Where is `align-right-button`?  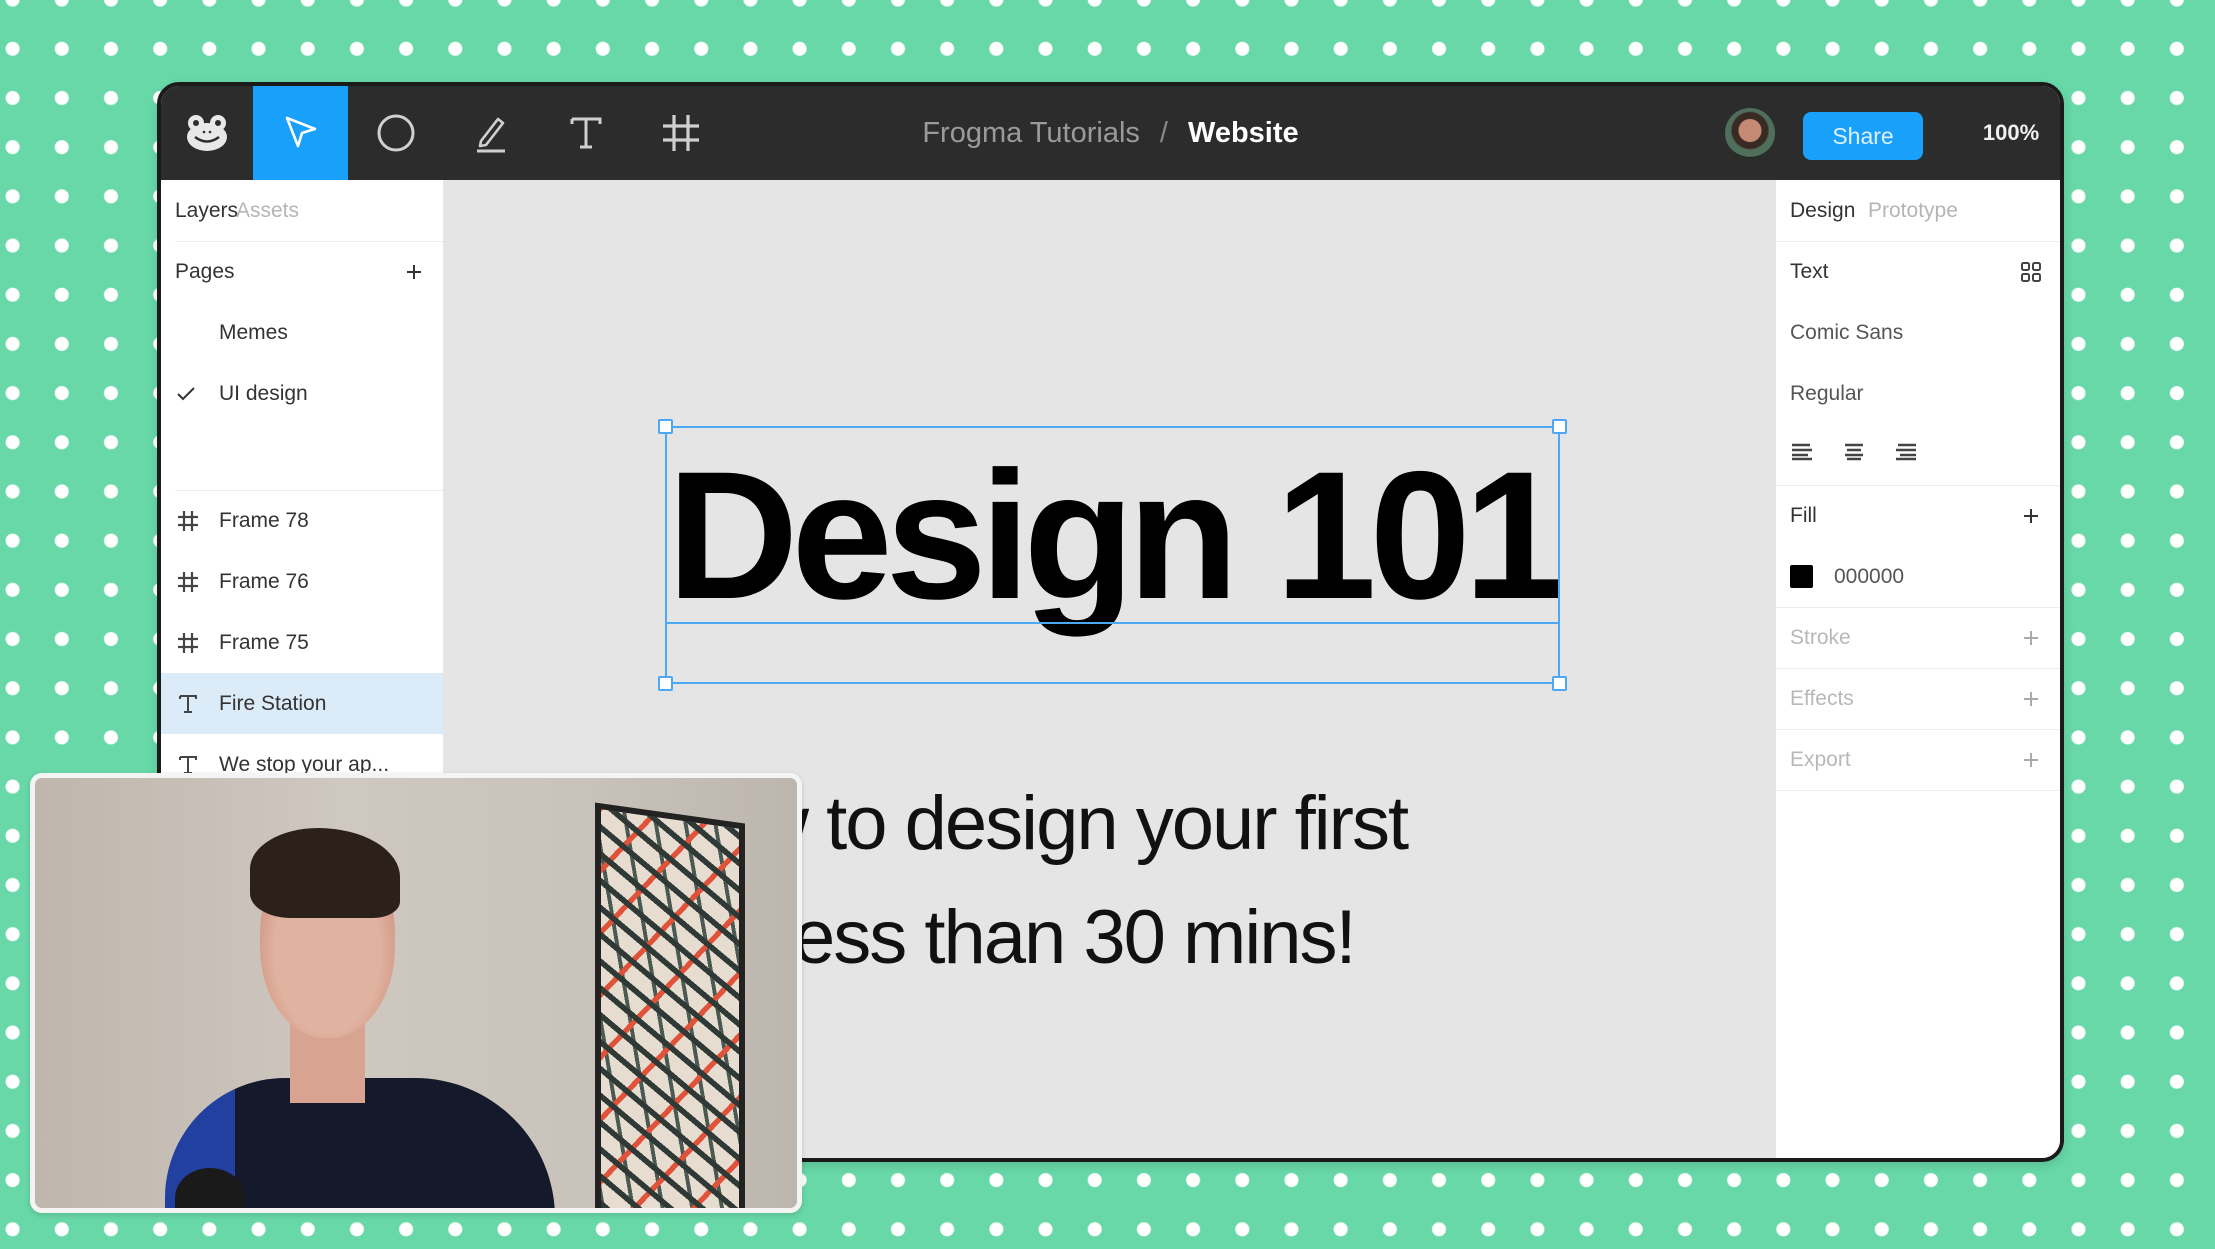
align-right-button is located at coordinates (1906, 455).